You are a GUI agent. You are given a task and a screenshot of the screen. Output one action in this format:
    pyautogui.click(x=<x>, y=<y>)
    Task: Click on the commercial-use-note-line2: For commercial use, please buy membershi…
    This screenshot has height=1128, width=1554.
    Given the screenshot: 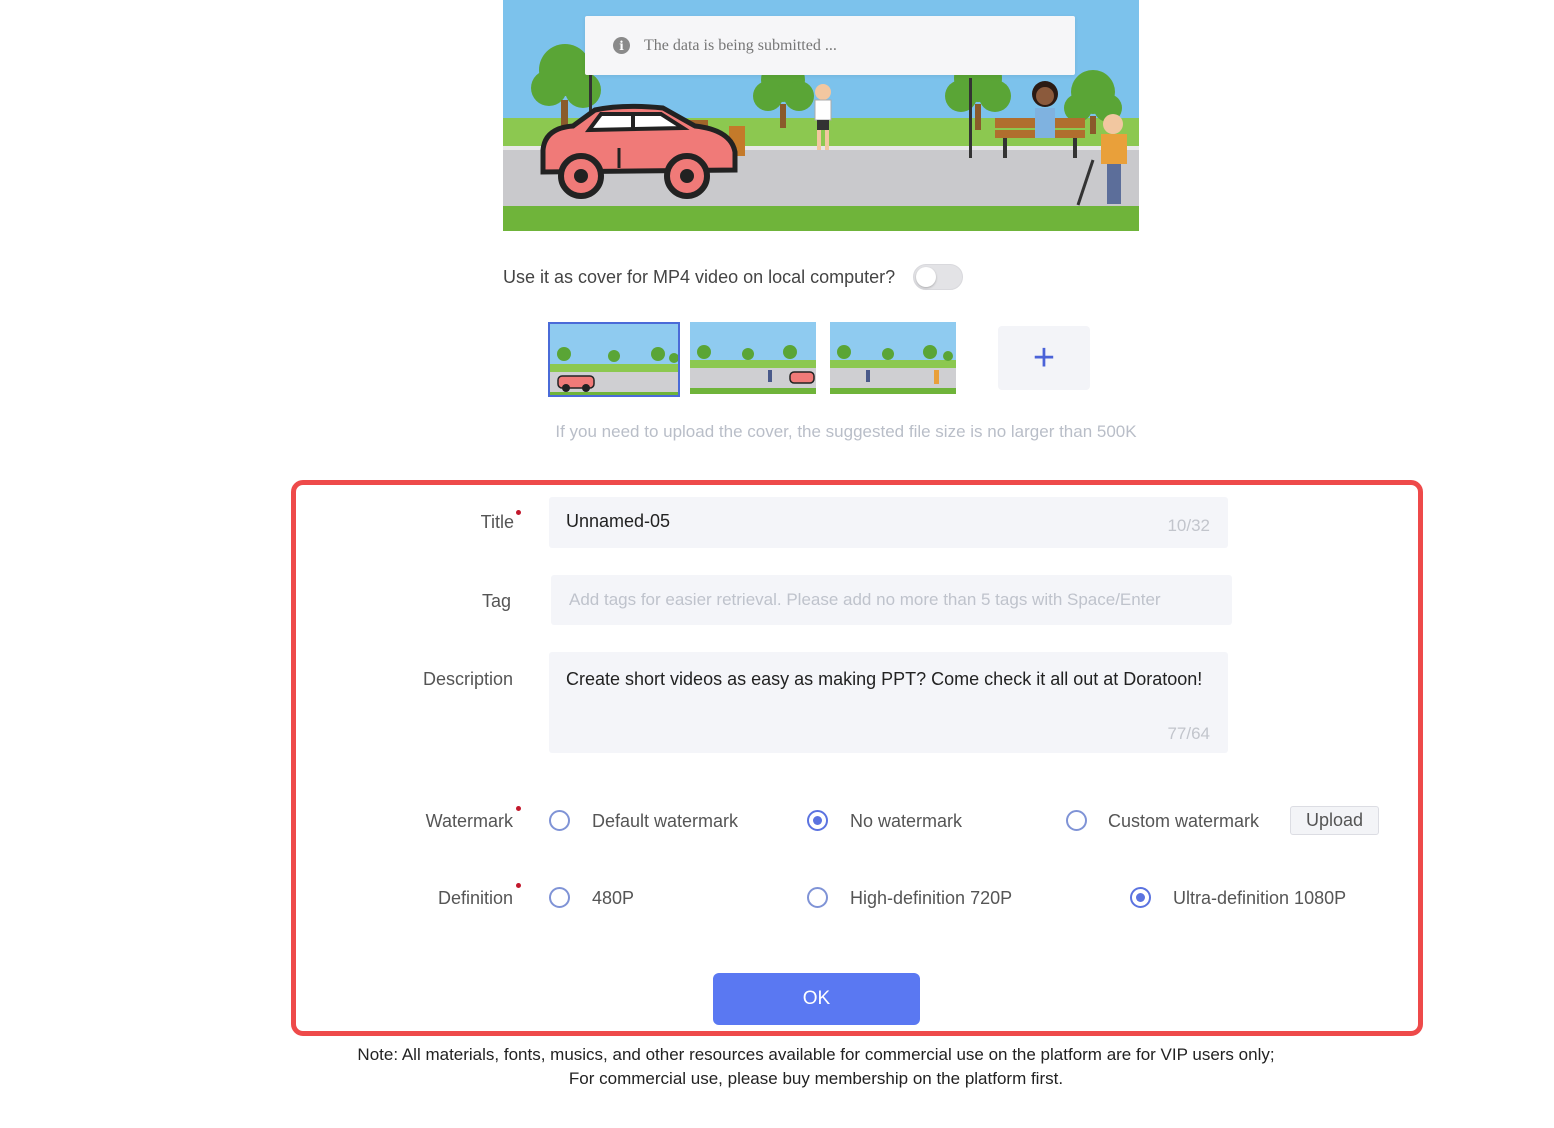 What is the action you would take?
    pyautogui.click(x=816, y=1078)
    